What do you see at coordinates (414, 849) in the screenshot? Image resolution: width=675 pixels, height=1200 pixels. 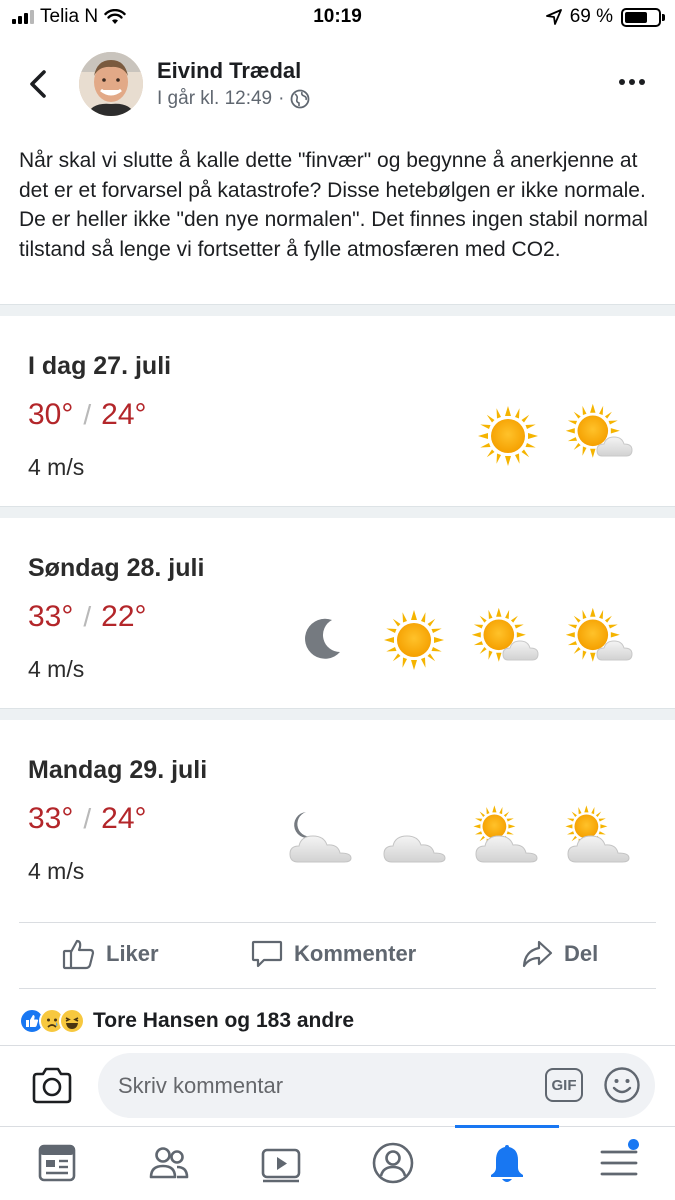 I see `cloud-icon` at bounding box center [414, 849].